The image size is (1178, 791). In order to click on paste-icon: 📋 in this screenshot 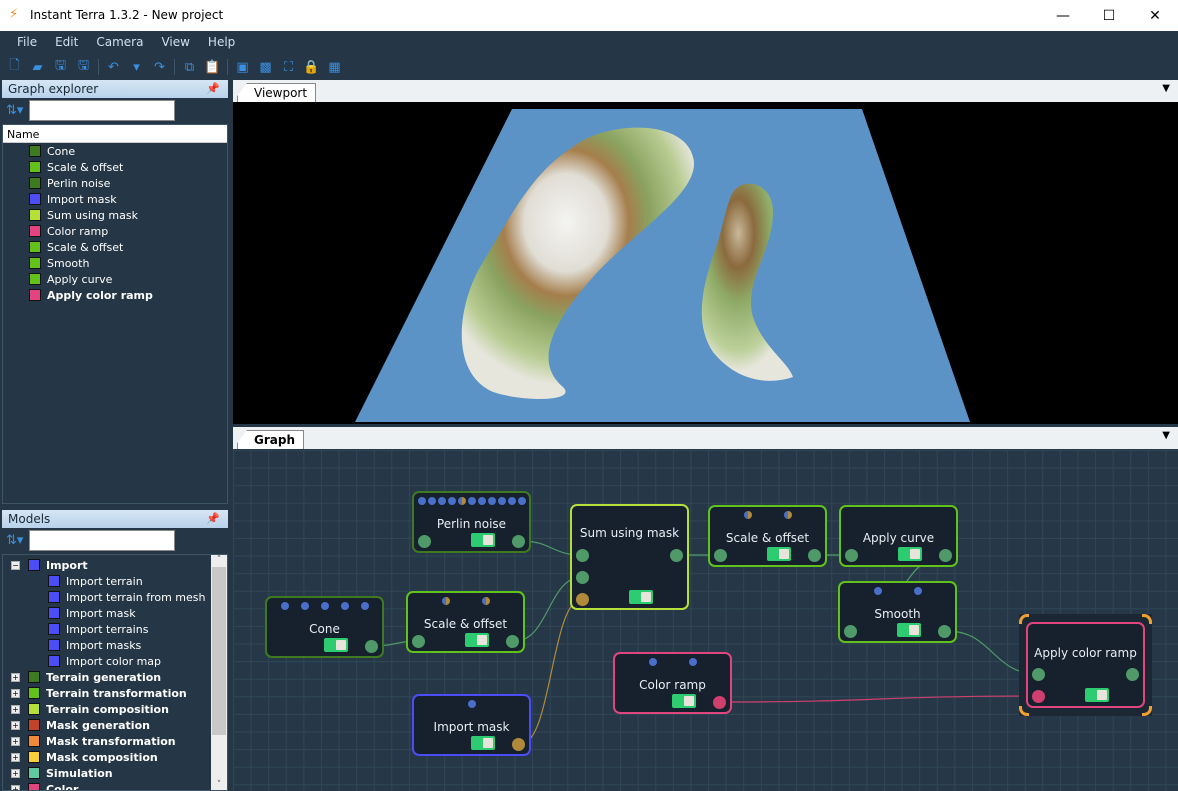, I will do `click(212, 67)`.